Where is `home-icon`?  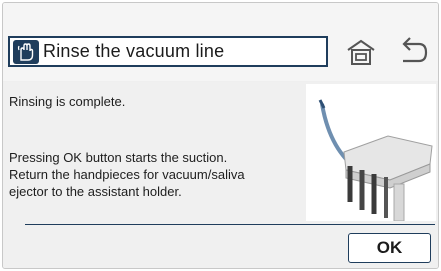
home-icon is located at coordinates (361, 52).